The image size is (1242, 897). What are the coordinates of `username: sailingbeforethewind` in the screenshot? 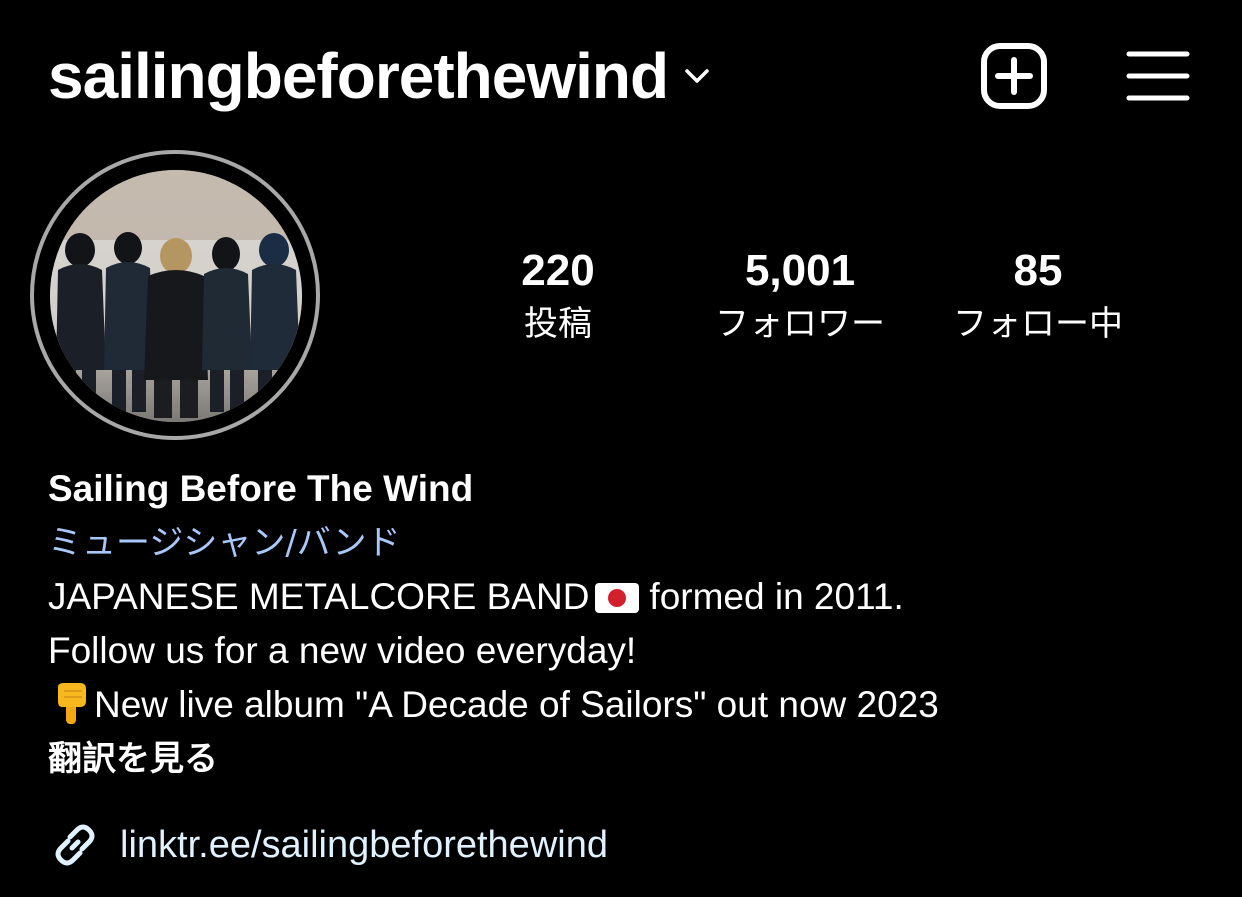 It's located at (358, 76).